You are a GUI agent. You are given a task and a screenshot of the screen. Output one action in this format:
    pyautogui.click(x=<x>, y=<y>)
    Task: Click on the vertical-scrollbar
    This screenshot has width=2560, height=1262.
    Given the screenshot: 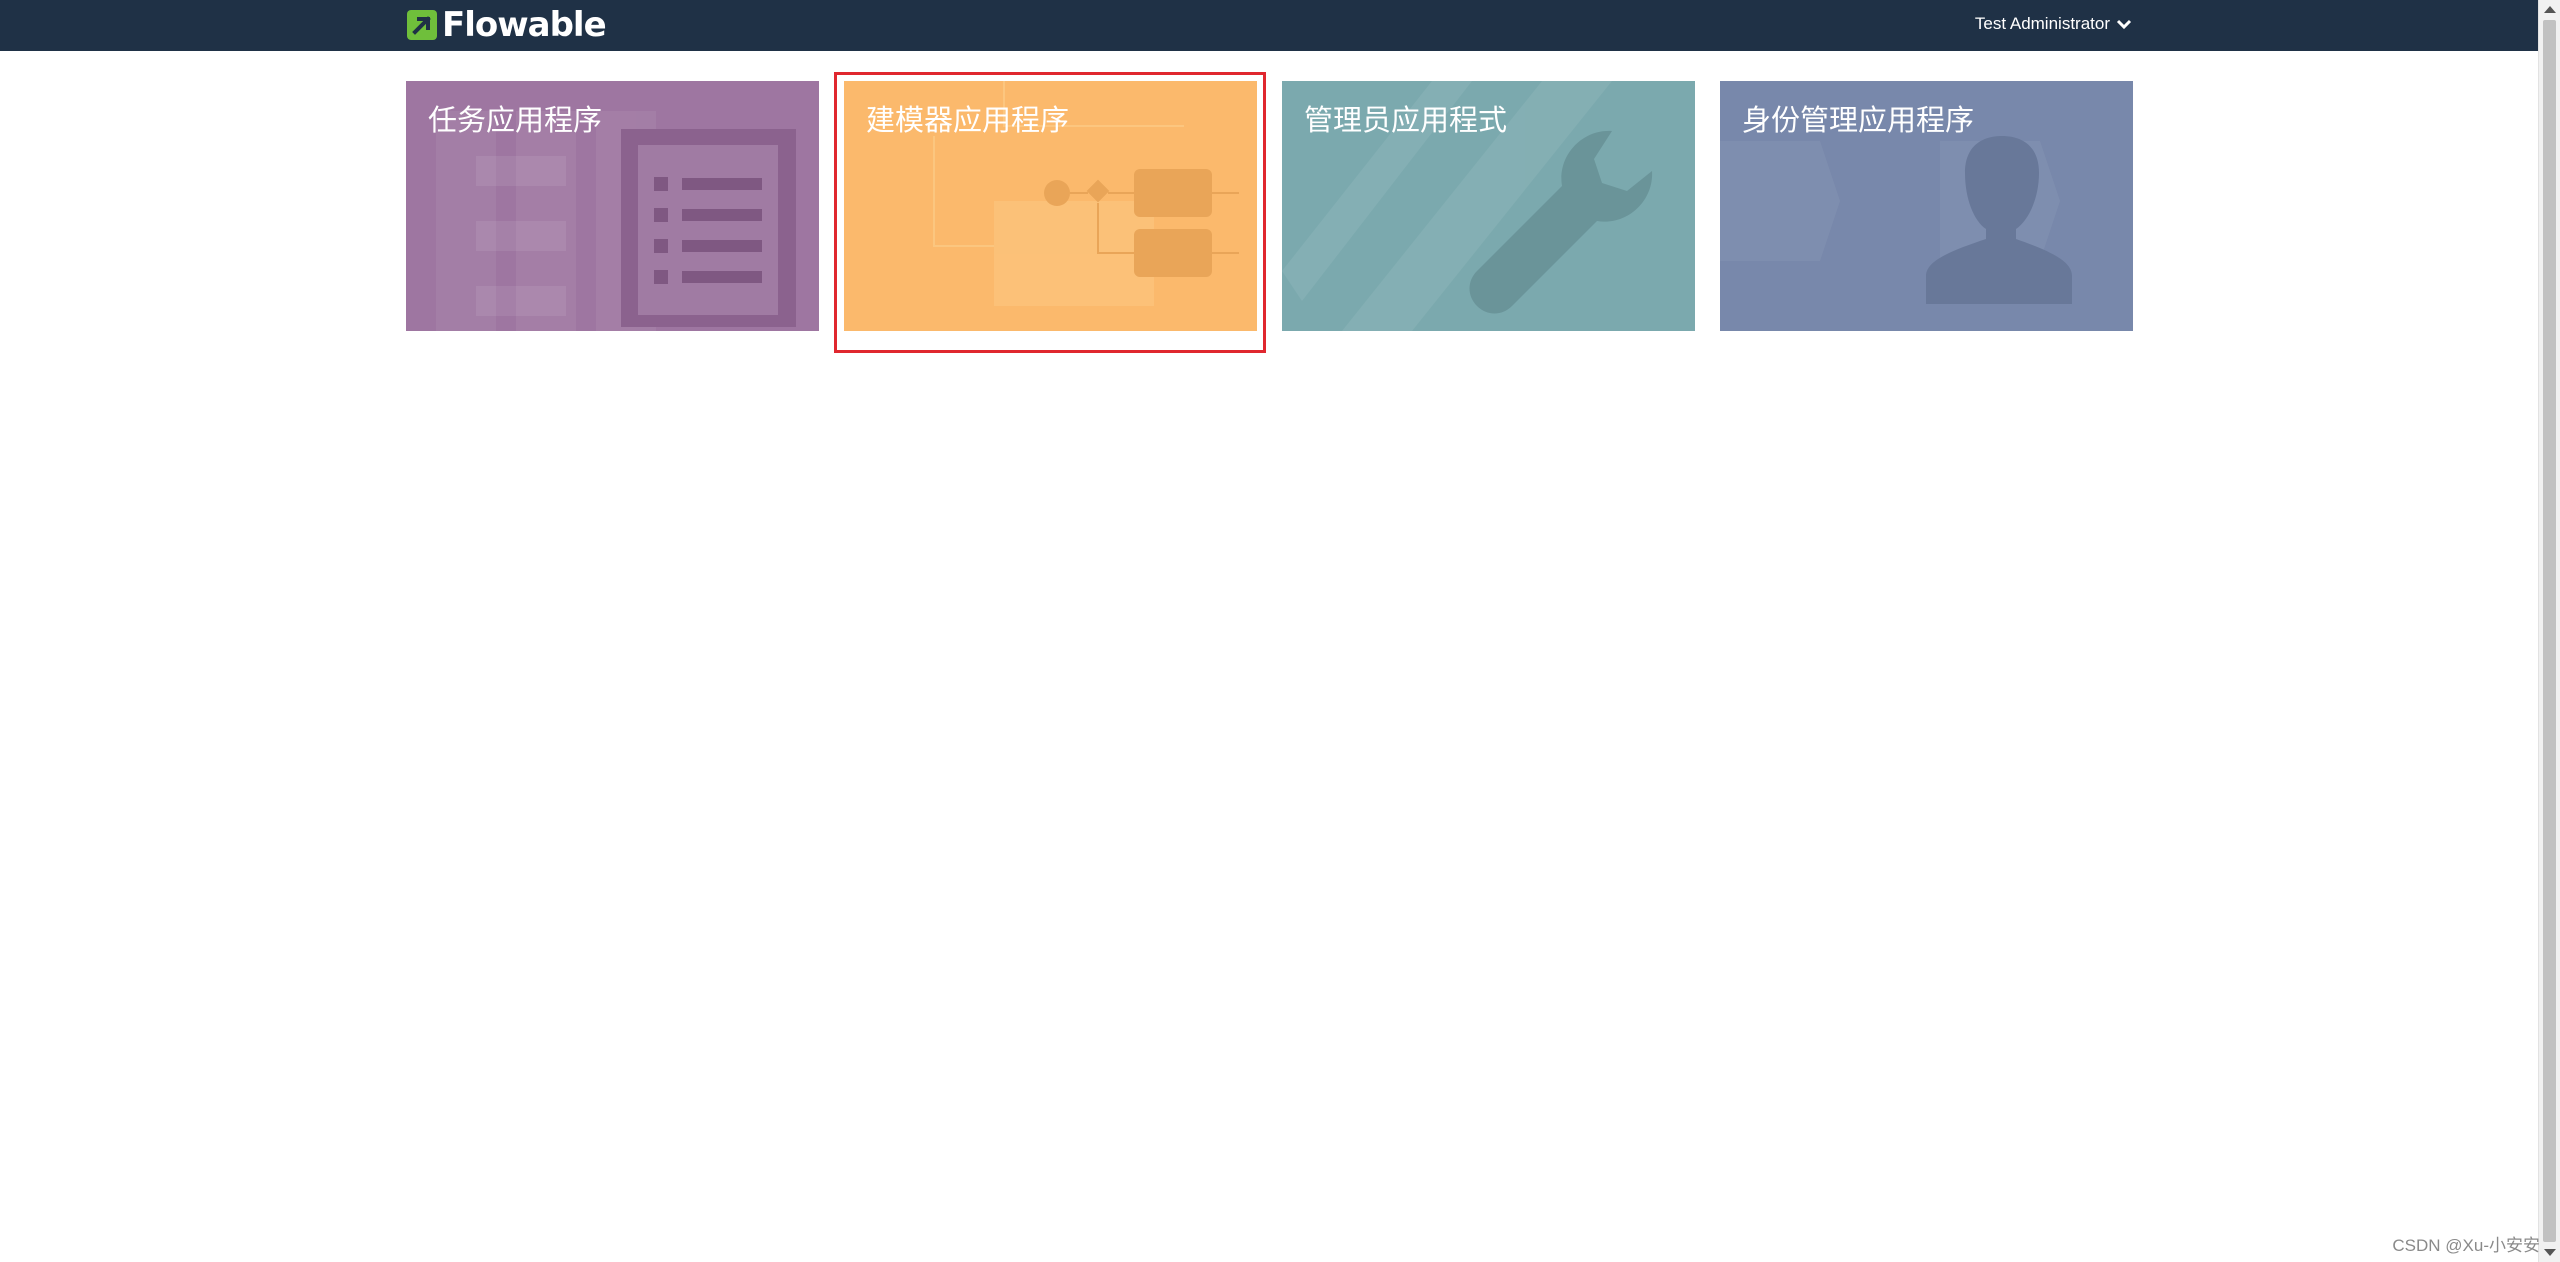 What is the action you would take?
    pyautogui.click(x=2549, y=631)
    